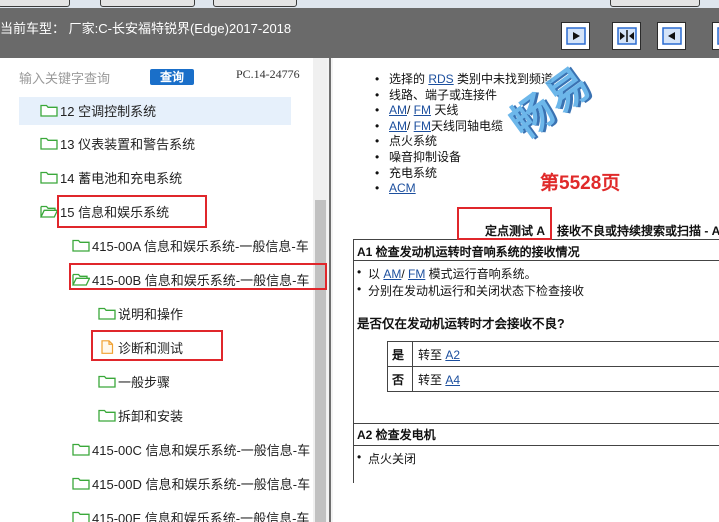  I want to click on previous-page-button, so click(671, 36).